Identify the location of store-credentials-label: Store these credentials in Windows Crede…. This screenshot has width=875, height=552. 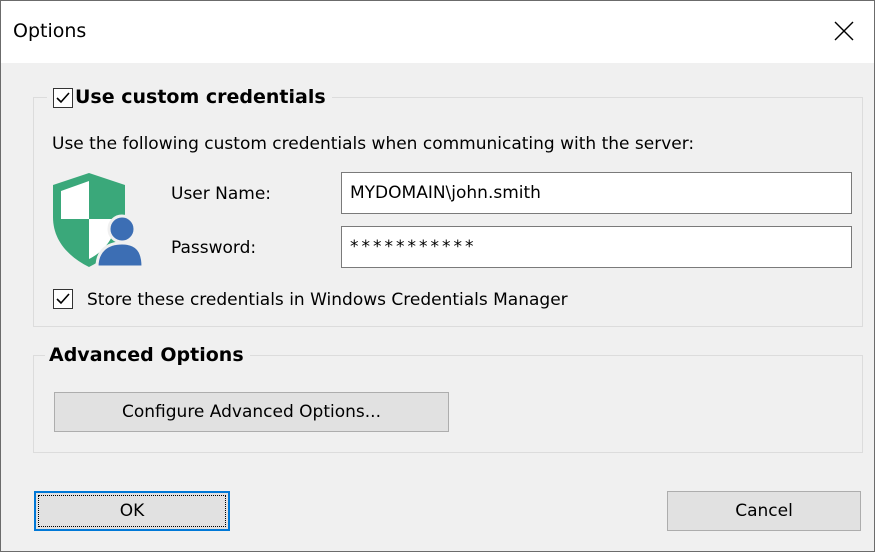
(327, 300).